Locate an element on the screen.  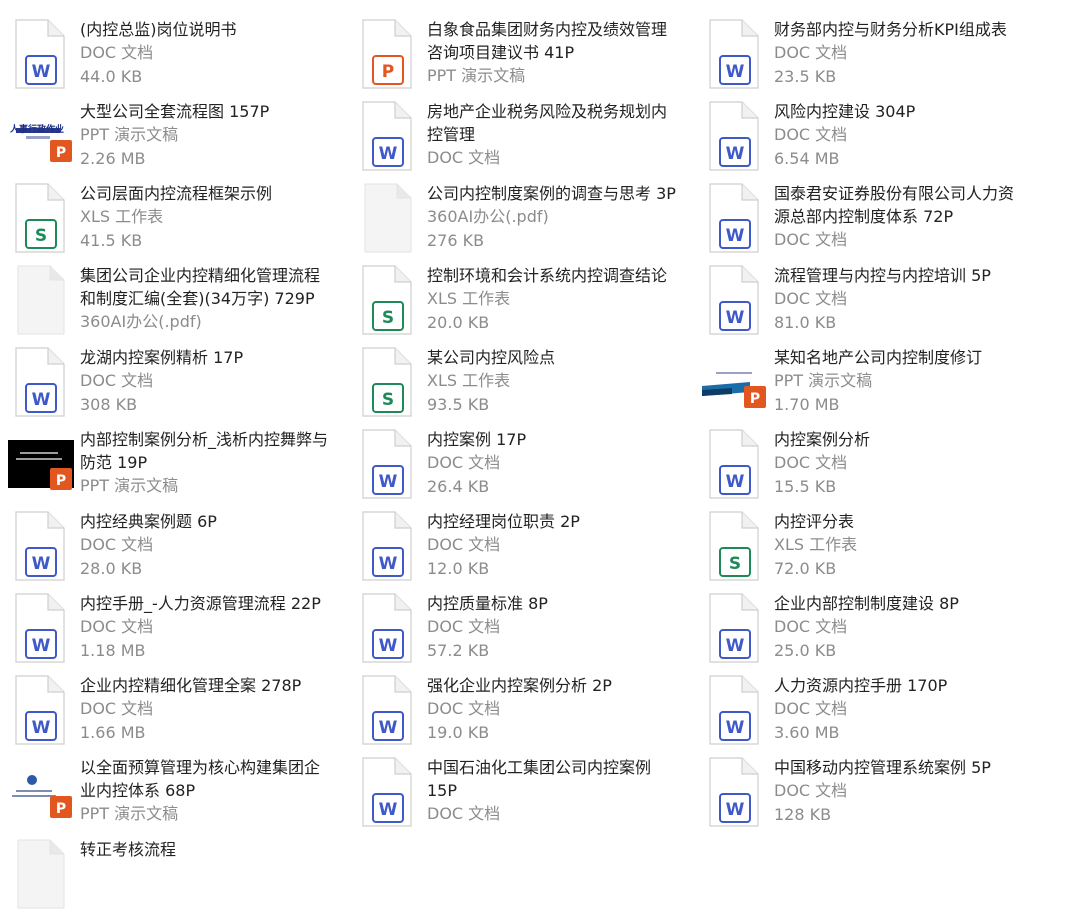
file-item: W 人力资源内控手册 170P DOC 文档 3.60 MB is located at coordinates (872, 714).